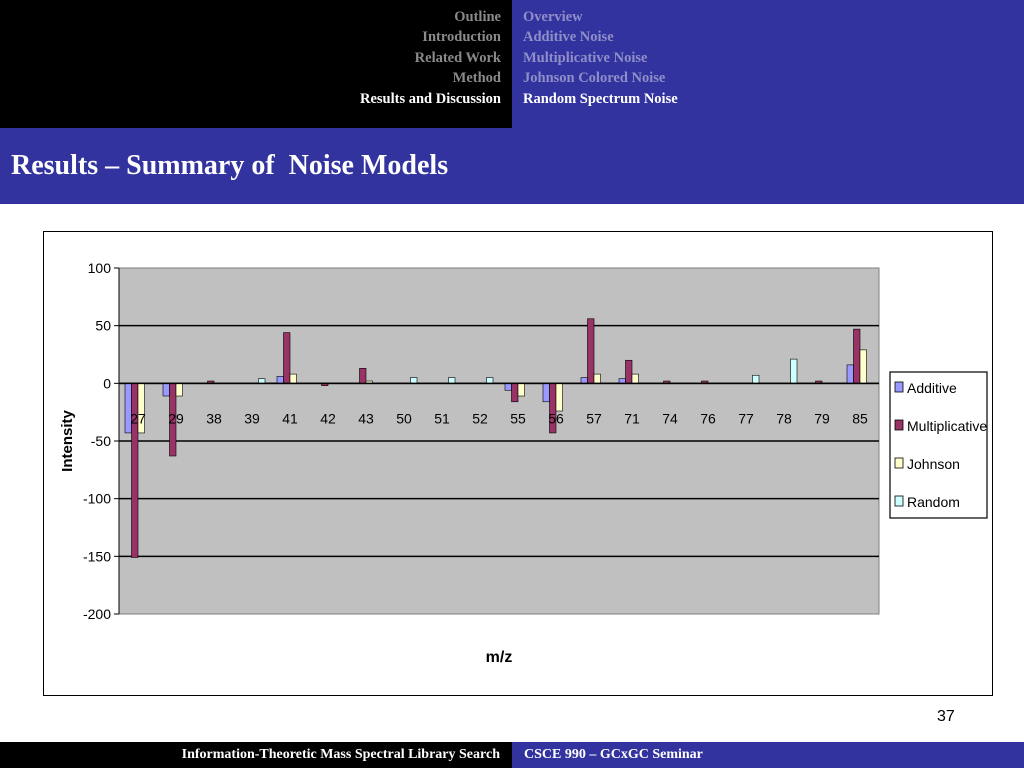  What do you see at coordinates (480, 418) in the screenshot?
I see `x-tick-label: 52` at bounding box center [480, 418].